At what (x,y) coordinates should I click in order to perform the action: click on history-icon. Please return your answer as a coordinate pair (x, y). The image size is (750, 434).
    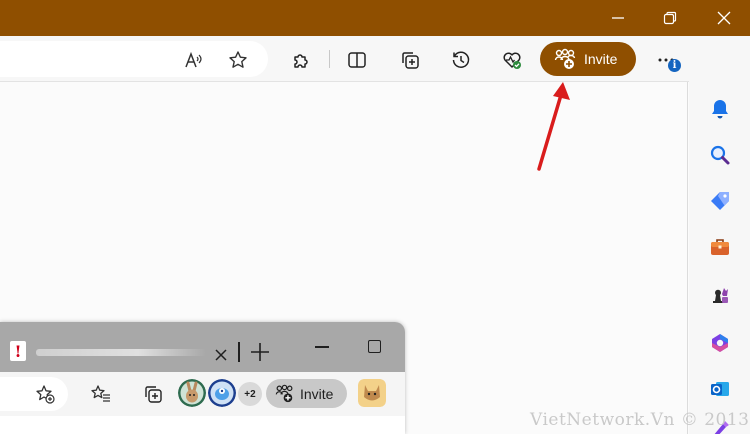
    Looking at the image, I should click on (461, 59).